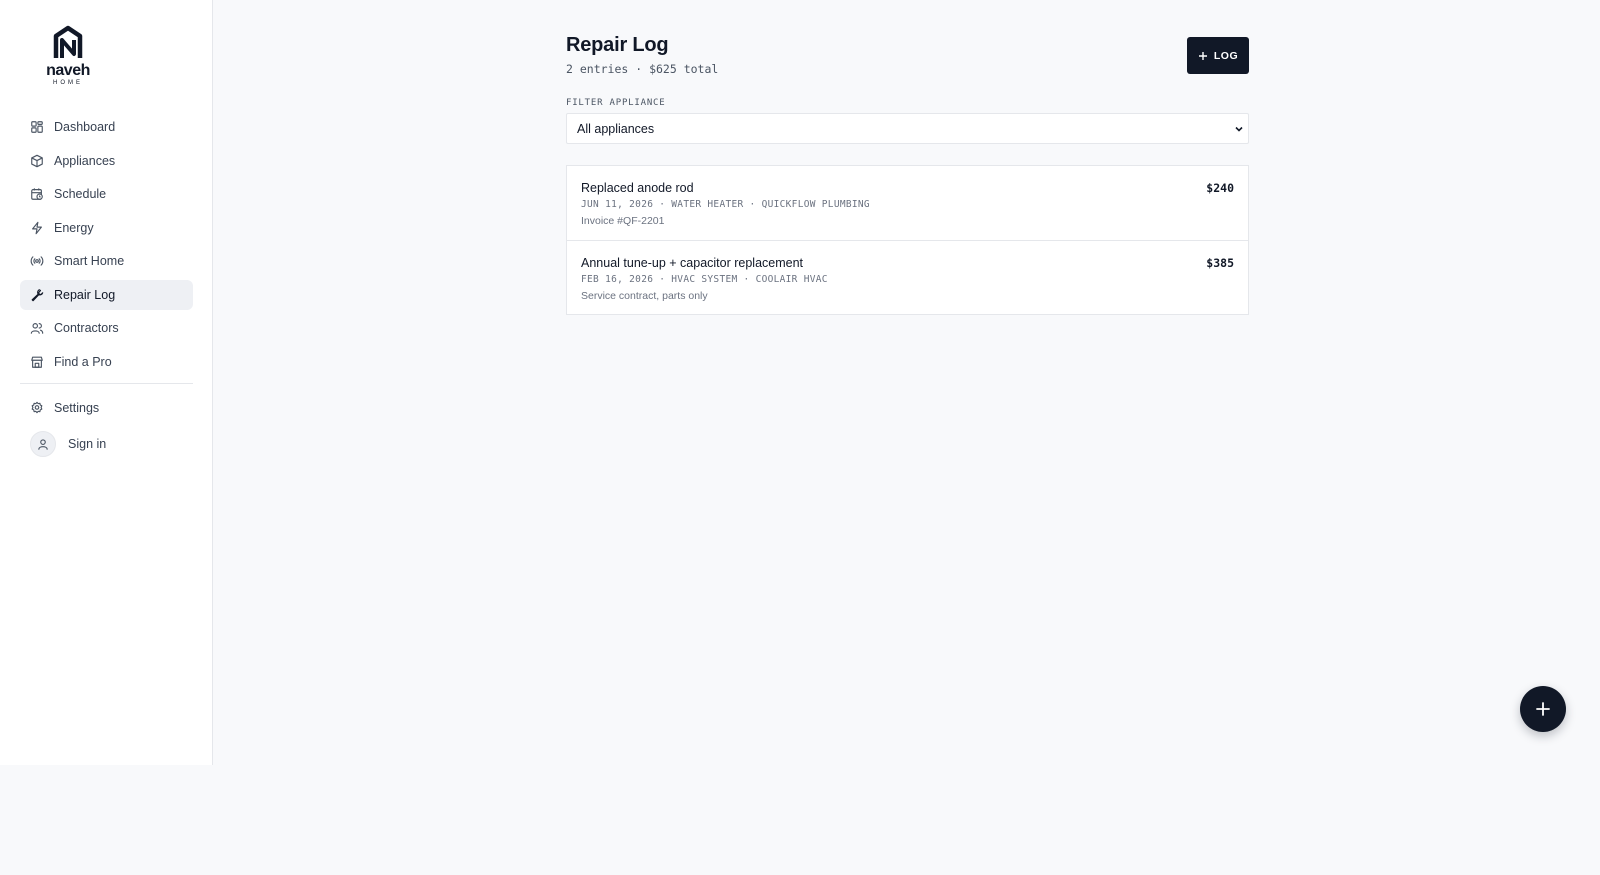 This screenshot has height=875, width=1600. What do you see at coordinates (85, 294) in the screenshot?
I see `sidebar-item-label: Repair Log` at bounding box center [85, 294].